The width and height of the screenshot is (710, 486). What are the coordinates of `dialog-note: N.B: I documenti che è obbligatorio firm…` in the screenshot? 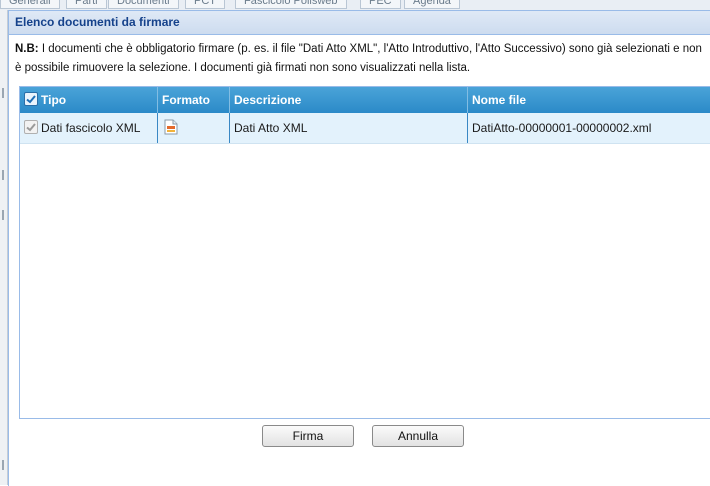 It's located at (359, 56).